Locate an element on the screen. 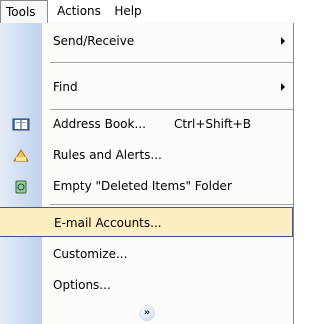  menu-actions-label: Actions is located at coordinates (79, 11).